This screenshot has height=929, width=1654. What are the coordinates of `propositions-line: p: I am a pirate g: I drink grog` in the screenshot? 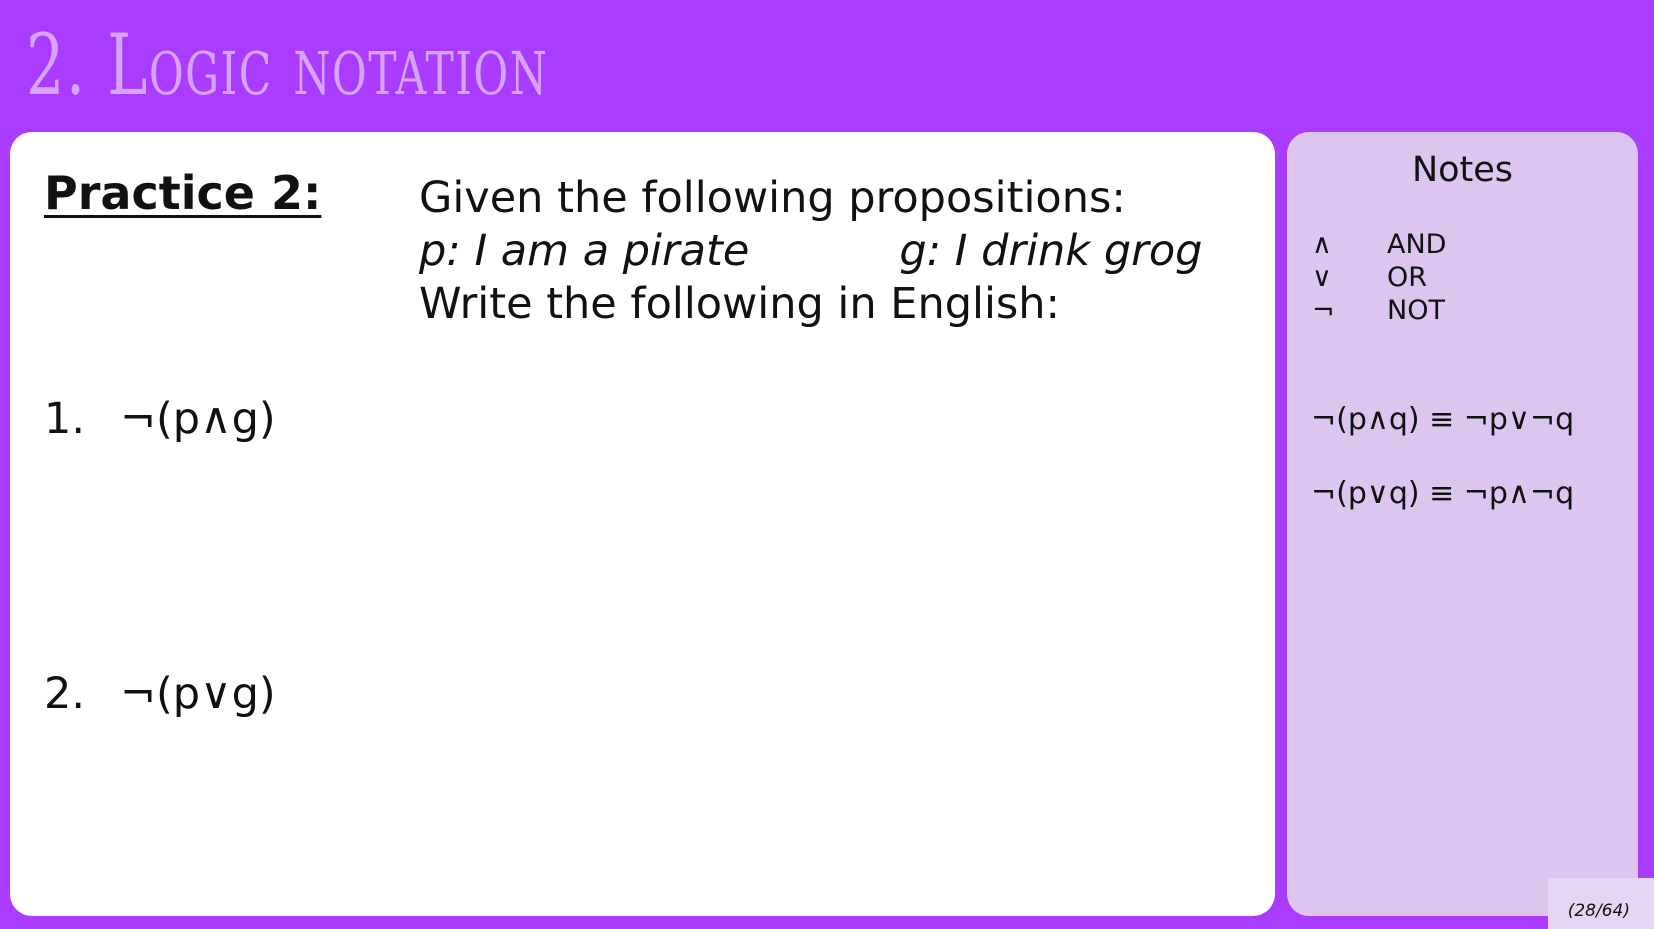 It's located at (810, 251).